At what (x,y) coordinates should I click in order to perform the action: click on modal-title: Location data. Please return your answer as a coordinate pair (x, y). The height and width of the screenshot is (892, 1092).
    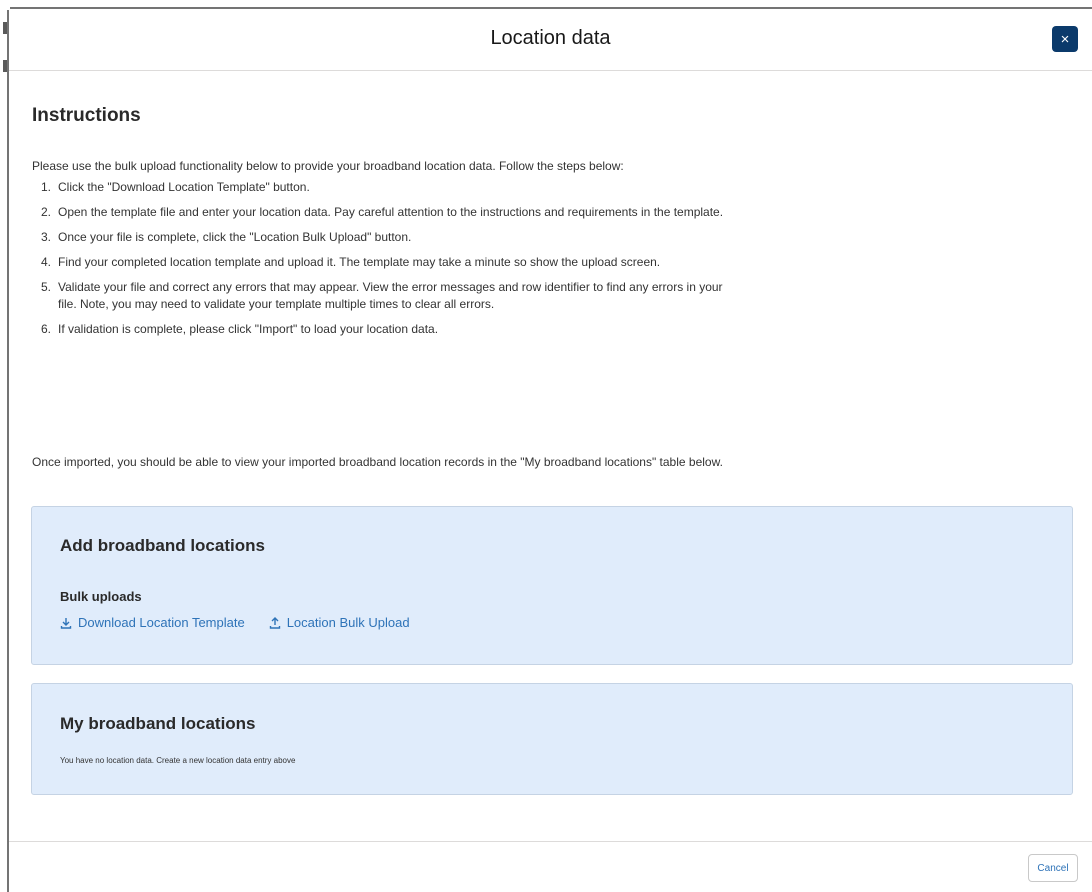
    Looking at the image, I should click on (550, 38).